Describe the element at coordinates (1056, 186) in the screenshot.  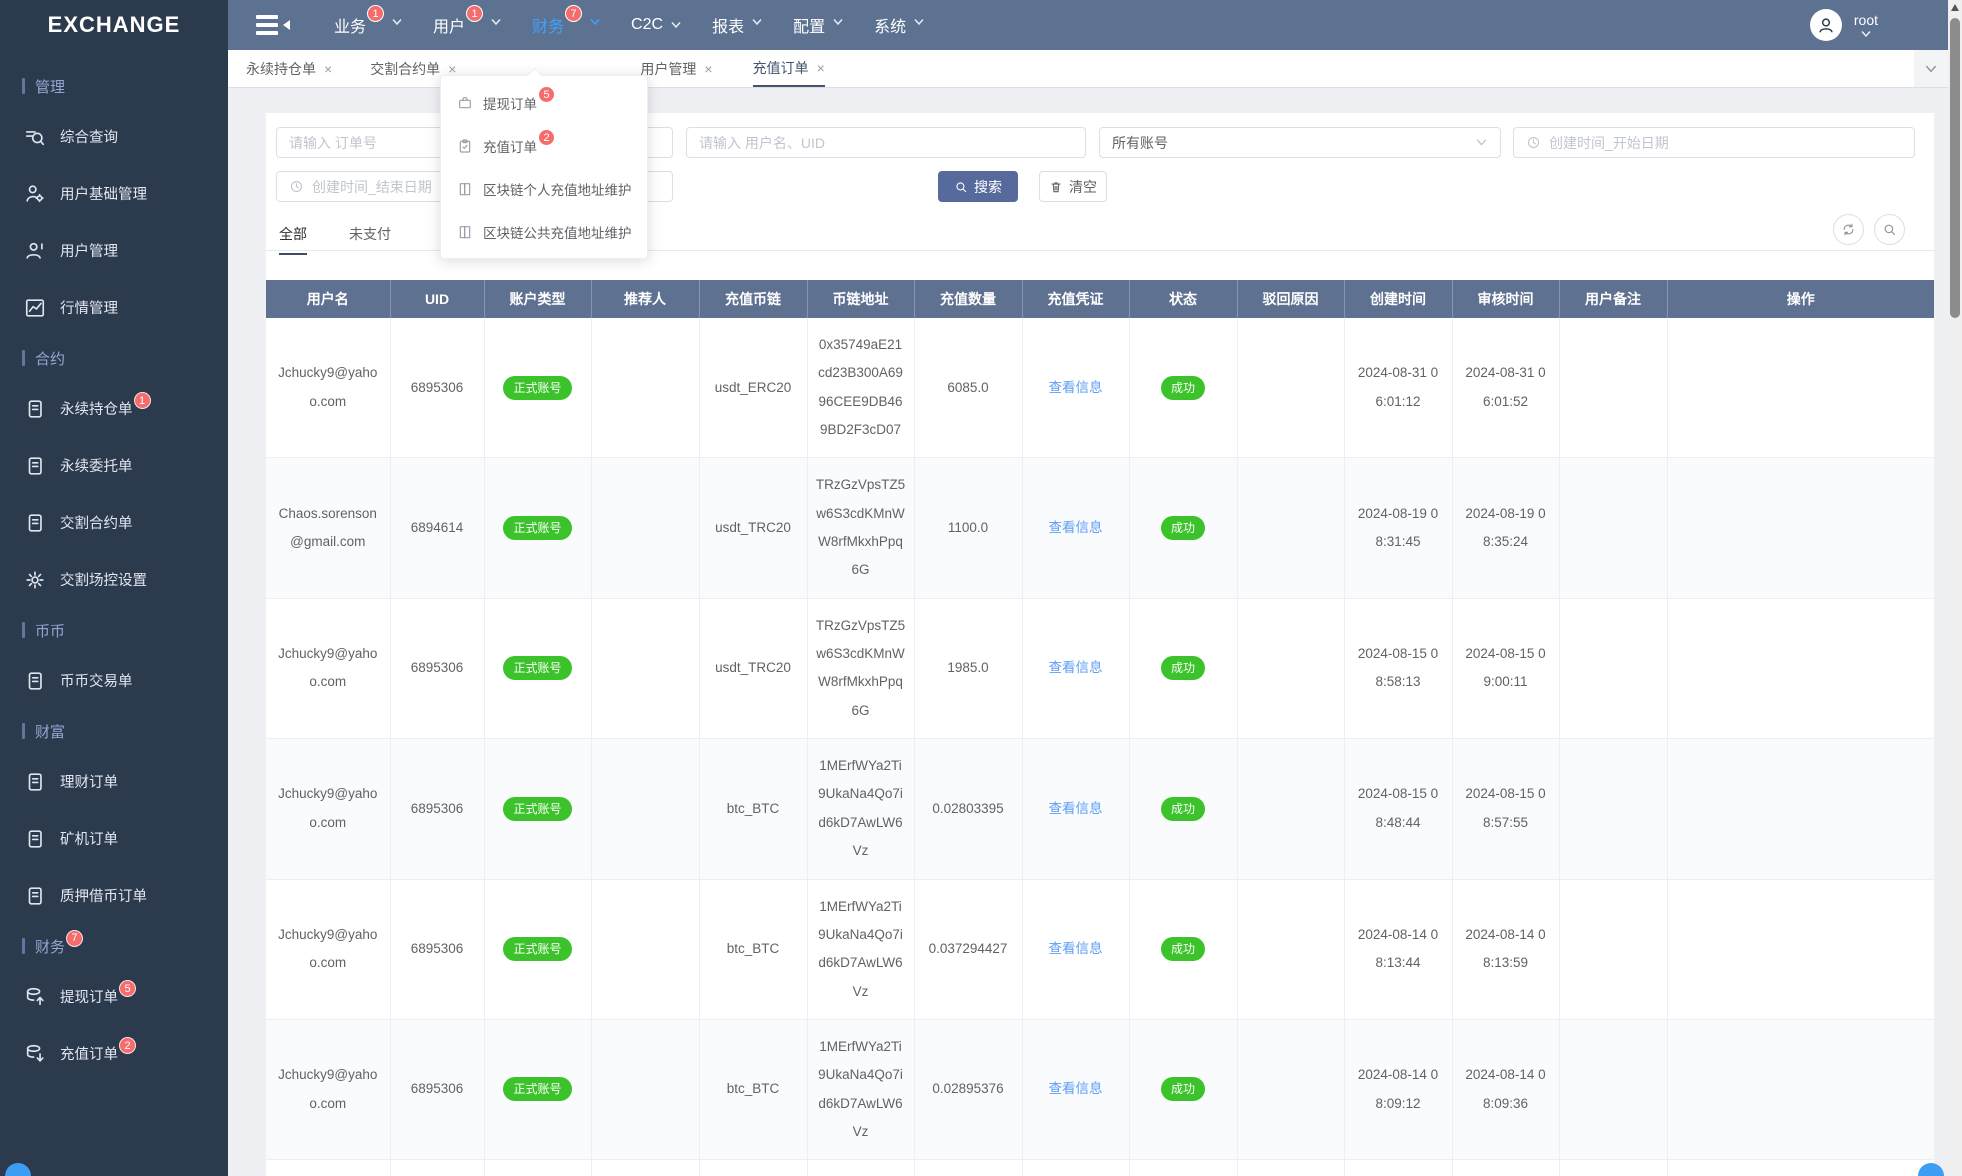
I see `trash-icon` at that location.